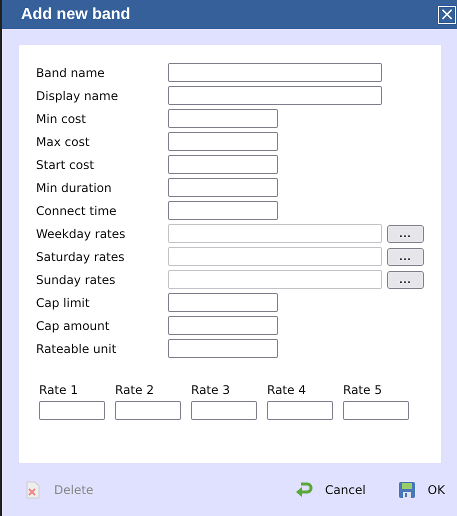 The height and width of the screenshot is (516, 457). What do you see at coordinates (59, 390) in the screenshot?
I see `rate-label: Rate 1` at bounding box center [59, 390].